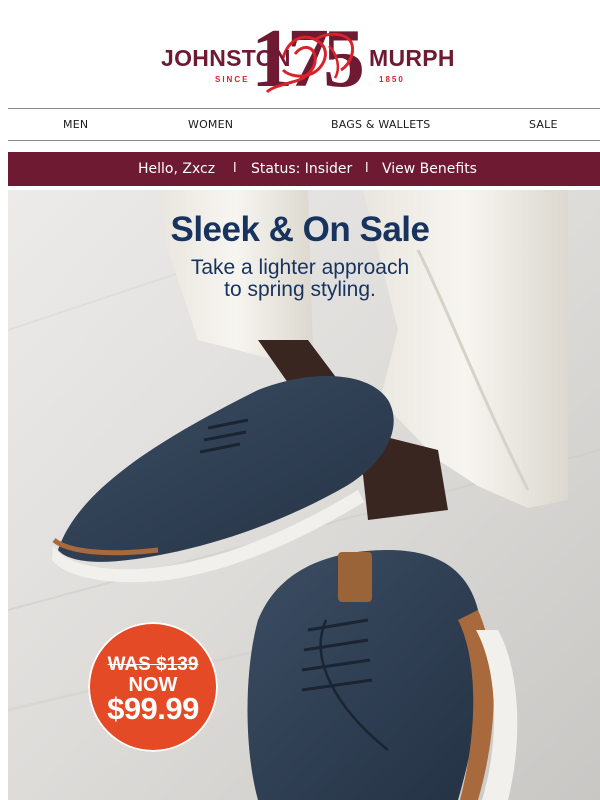 The width and height of the screenshot is (600, 800). Describe the element at coordinates (300, 267) in the screenshot. I see `hero-subhead-line-1: Take a lighter approach` at that location.